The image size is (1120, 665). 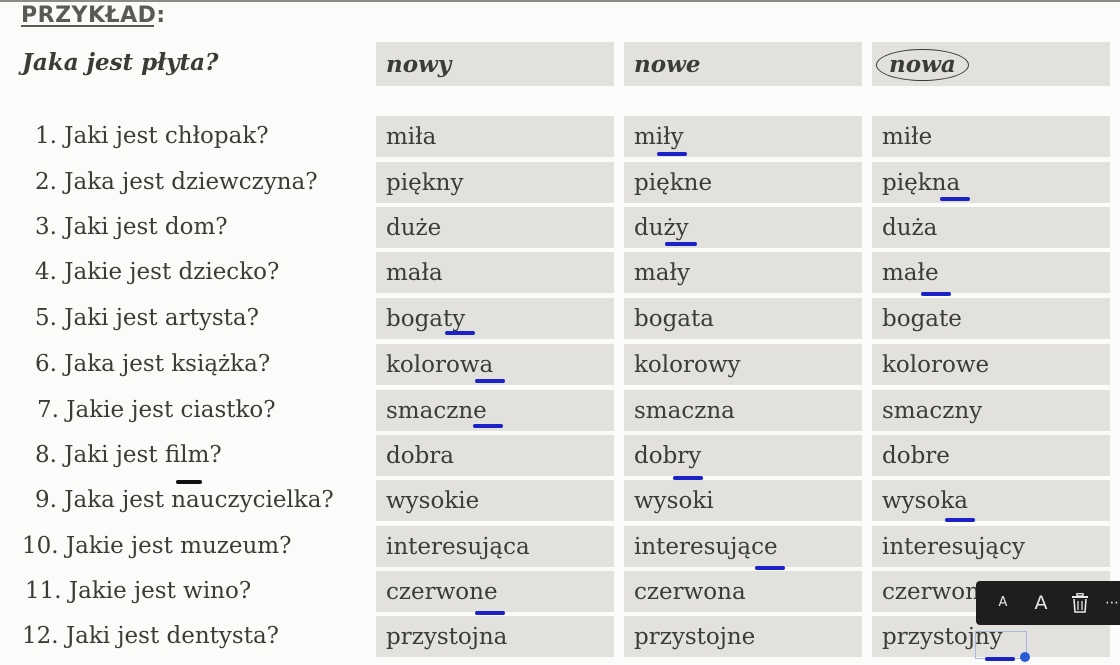 What do you see at coordinates (157, 272) in the screenshot?
I see `question-4: 4. Jakie jest dziecko?` at bounding box center [157, 272].